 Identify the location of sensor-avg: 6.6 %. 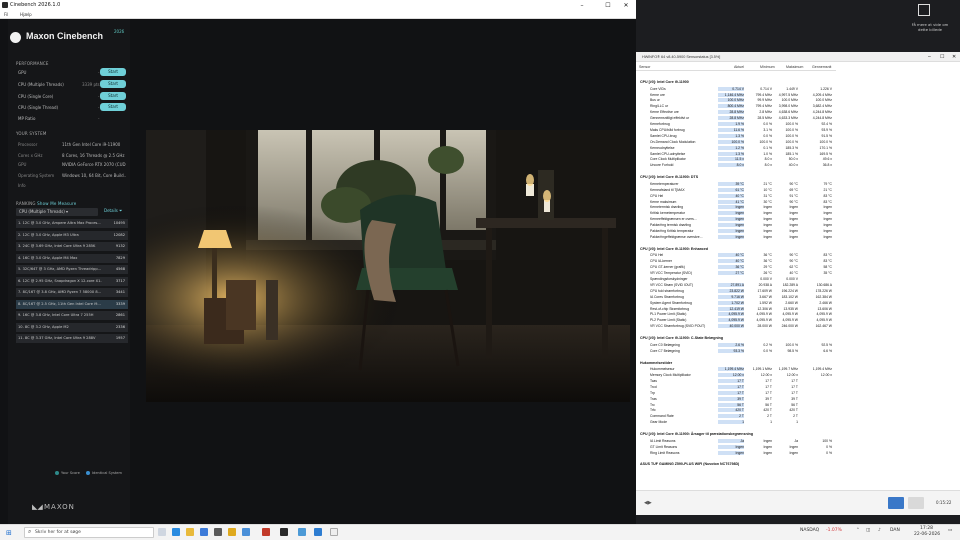
(827, 350).